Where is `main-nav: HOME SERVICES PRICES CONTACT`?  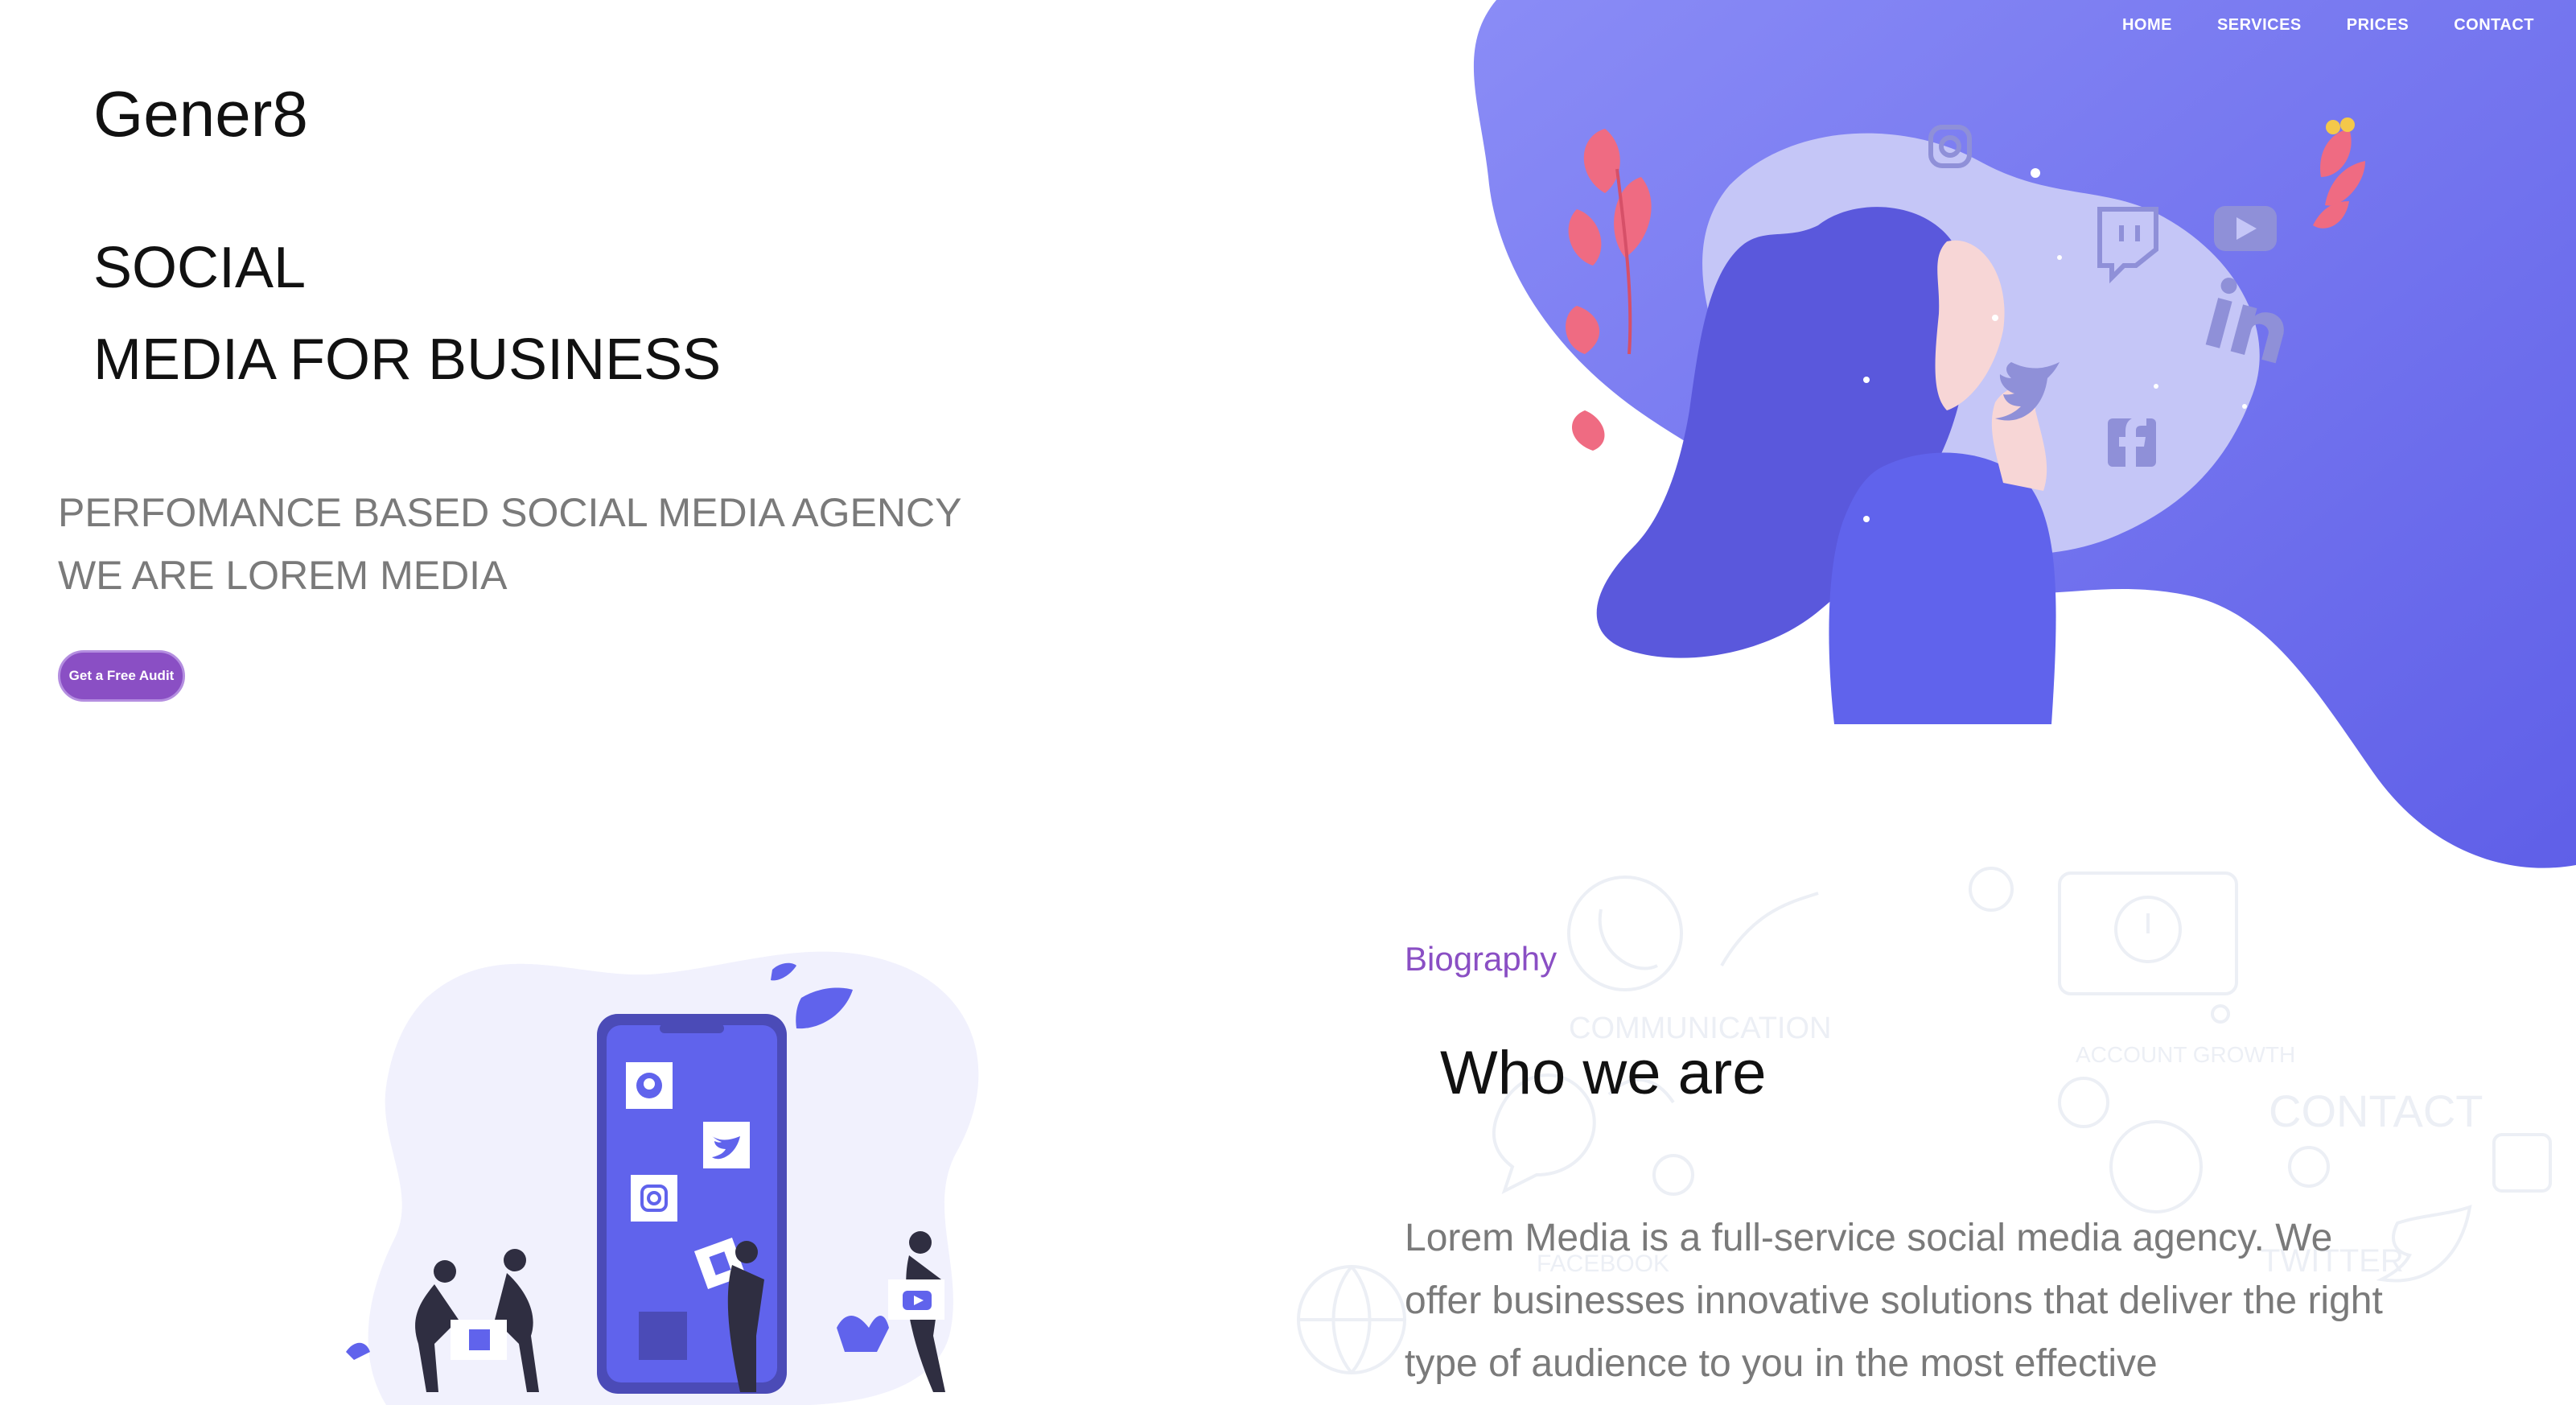 main-nav: HOME SERVICES PRICES CONTACT is located at coordinates (2328, 25).